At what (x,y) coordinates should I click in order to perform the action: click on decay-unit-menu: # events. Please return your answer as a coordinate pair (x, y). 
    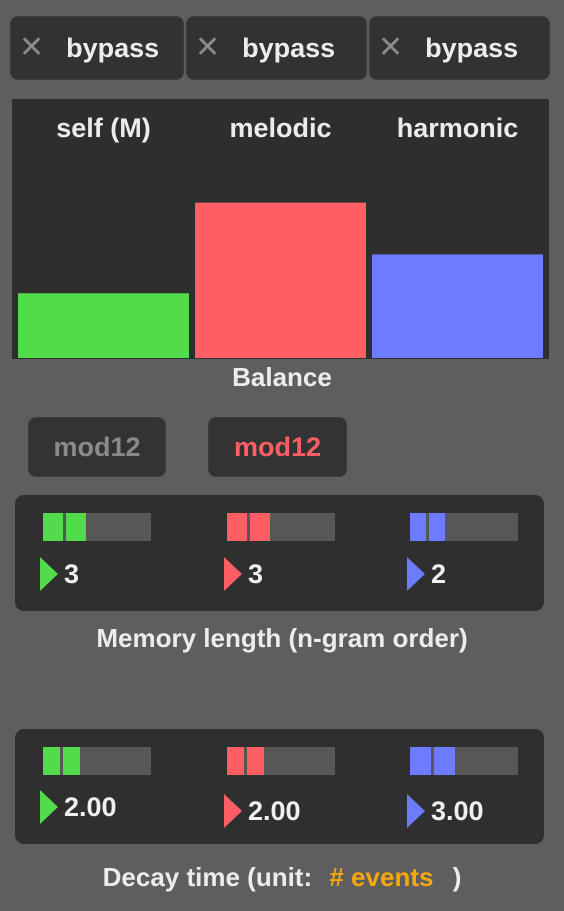
    Looking at the image, I should click on (381, 877).